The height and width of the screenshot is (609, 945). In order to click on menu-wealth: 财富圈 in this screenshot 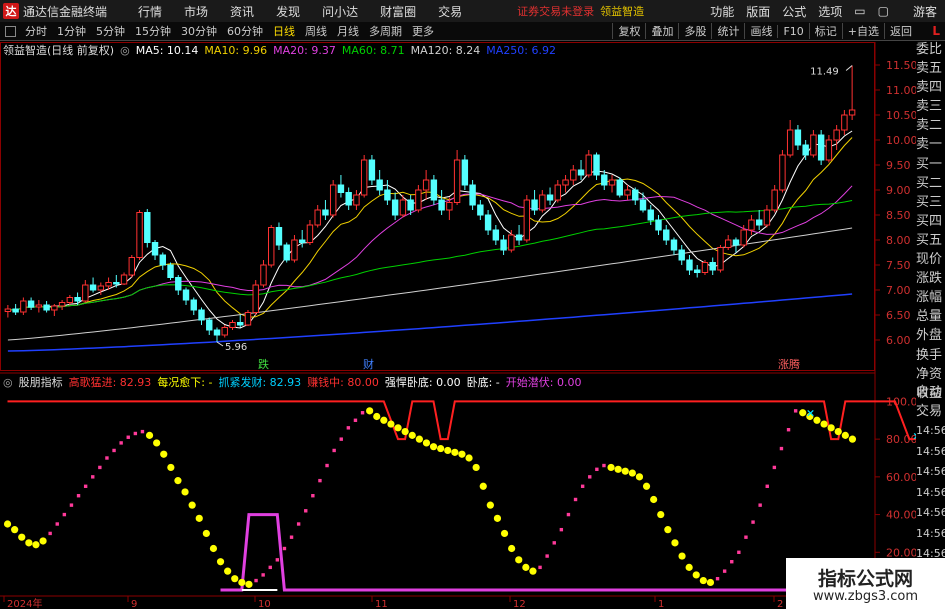, I will do `click(398, 11)`.